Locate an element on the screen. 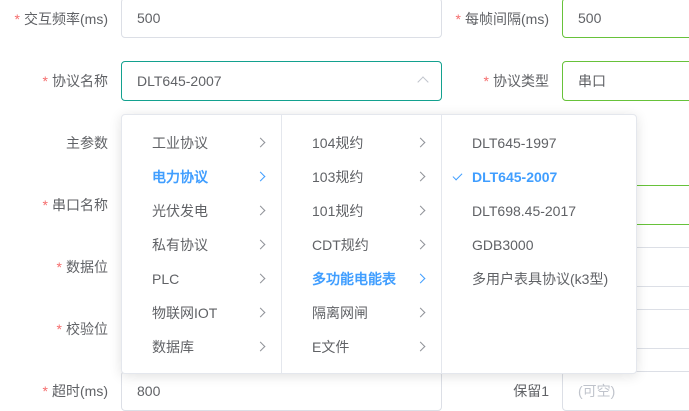  cascader-menu-protocol-group: 104规约 103规约 101规约 CDT规约多功能电能表 隔离网闸 E文件 is located at coordinates (362, 244).